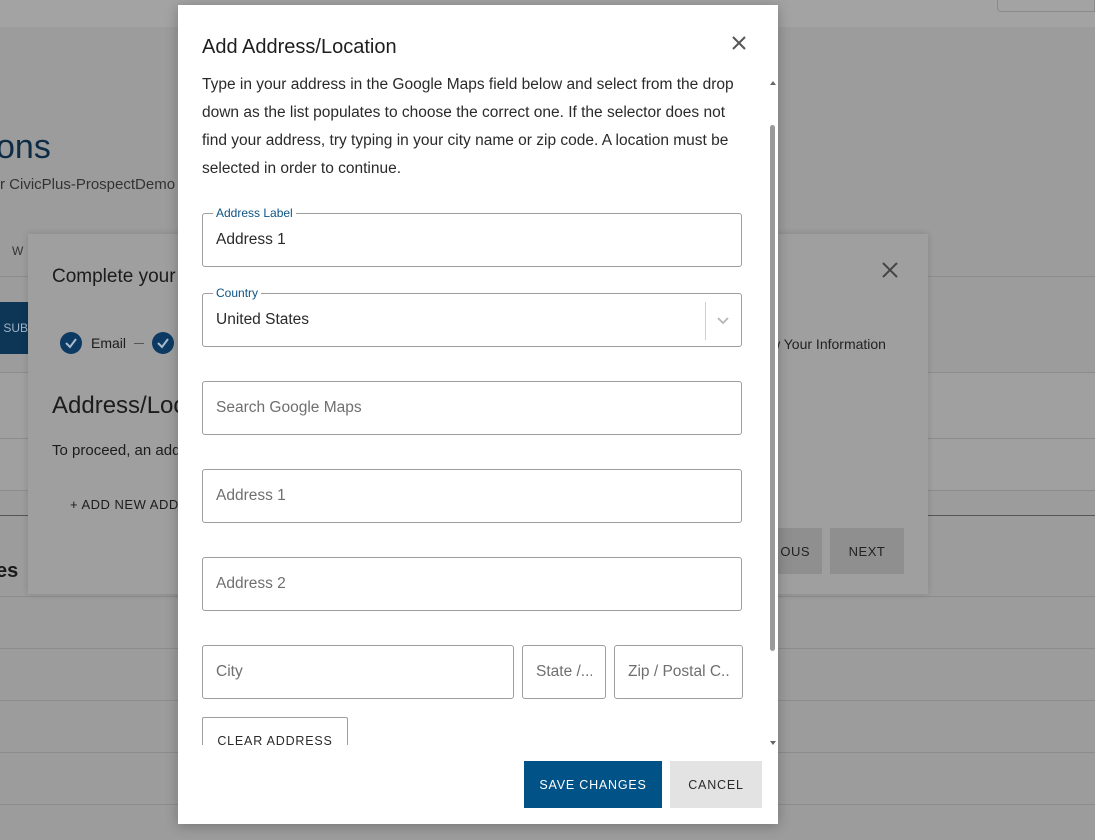 The height and width of the screenshot is (840, 1095). Describe the element at coordinates (275, 731) in the screenshot. I see `clear-address-button: CLEAR ADDRESS` at that location.